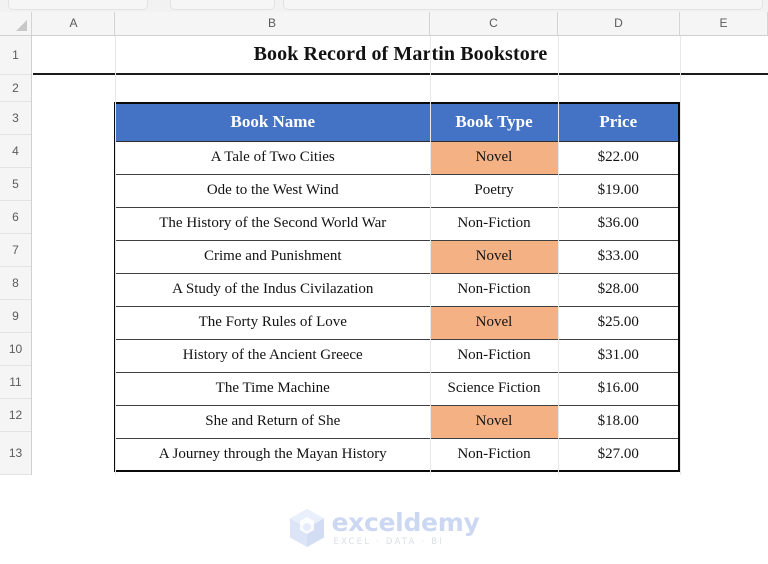  Describe the element at coordinates (272, 289) in the screenshot. I see `cell-book-name: A Study of the Indus Civilazation` at that location.